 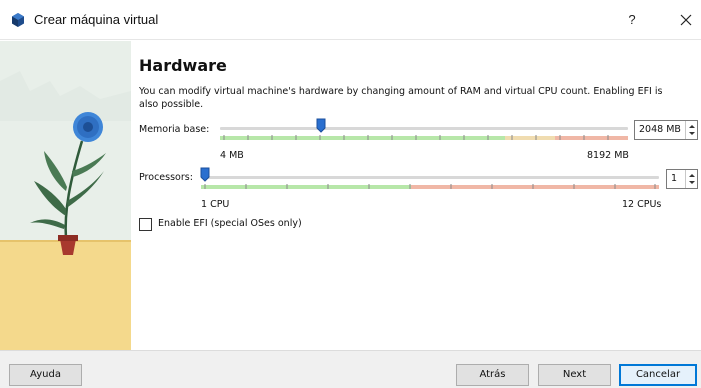 I want to click on button-bar: Ayuda Atrás Next Cancelar, so click(x=350, y=369).